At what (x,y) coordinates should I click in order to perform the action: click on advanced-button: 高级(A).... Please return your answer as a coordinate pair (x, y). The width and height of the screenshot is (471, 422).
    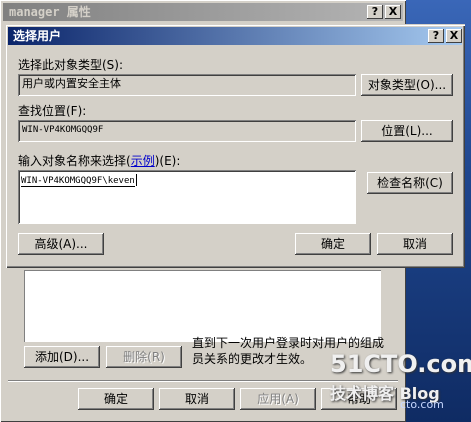
    Looking at the image, I should click on (61, 244).